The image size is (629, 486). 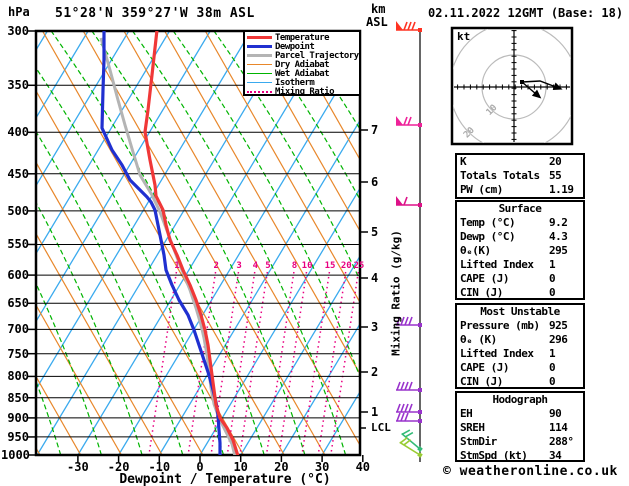 I want to click on credit-footer: © weatheronline.co.uk, so click(x=530, y=471).